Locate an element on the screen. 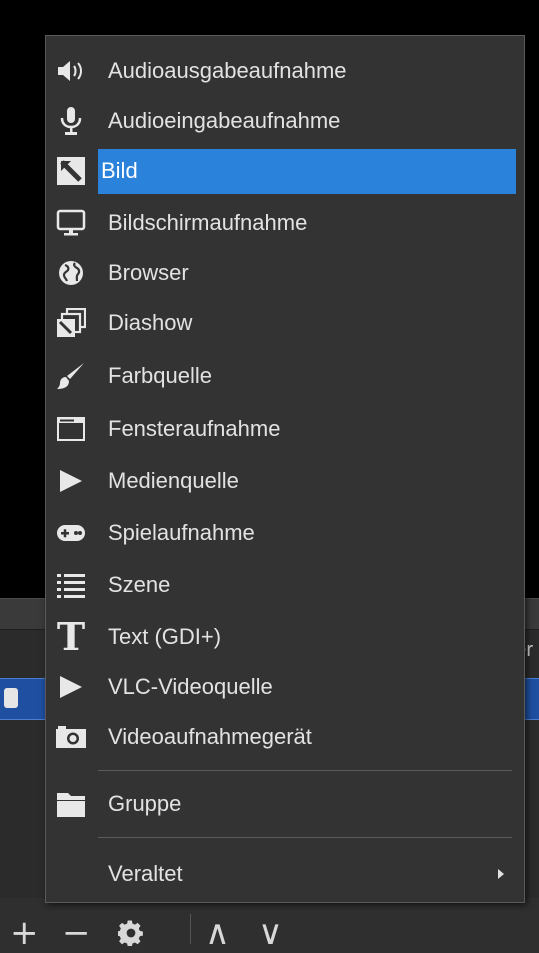  camera-icon is located at coordinates (71, 737).